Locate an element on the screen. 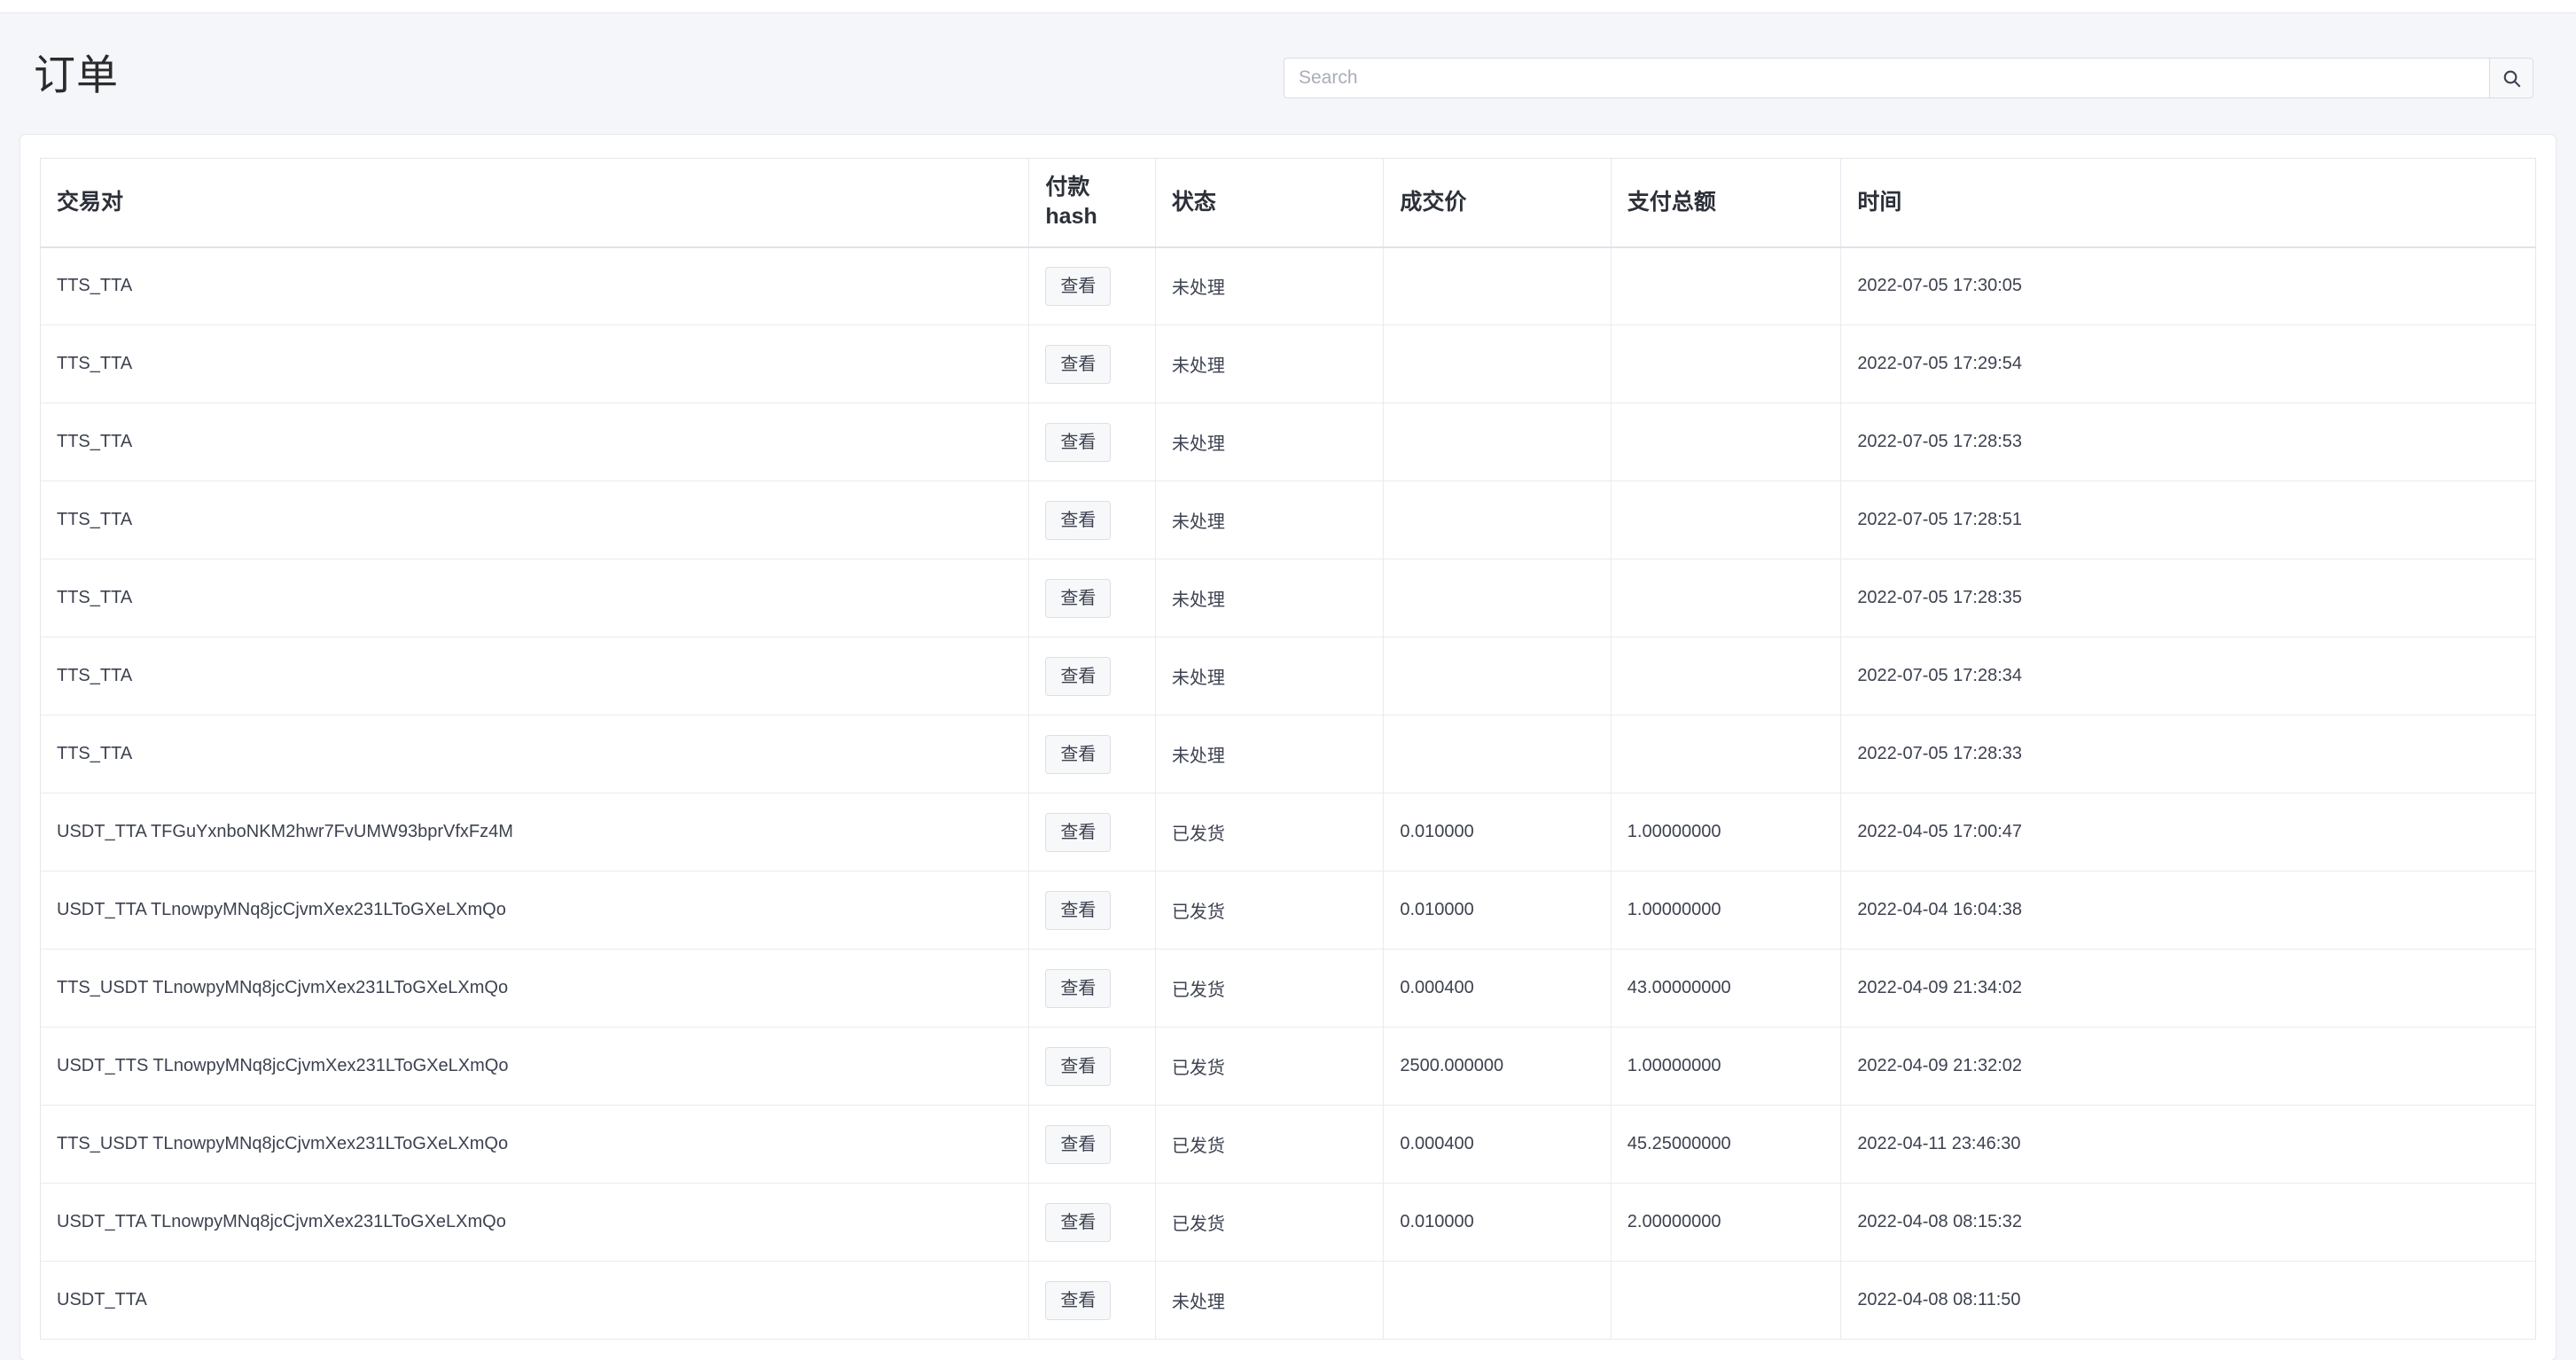 This screenshot has width=2576, height=1360. search-button is located at coordinates (2511, 78).